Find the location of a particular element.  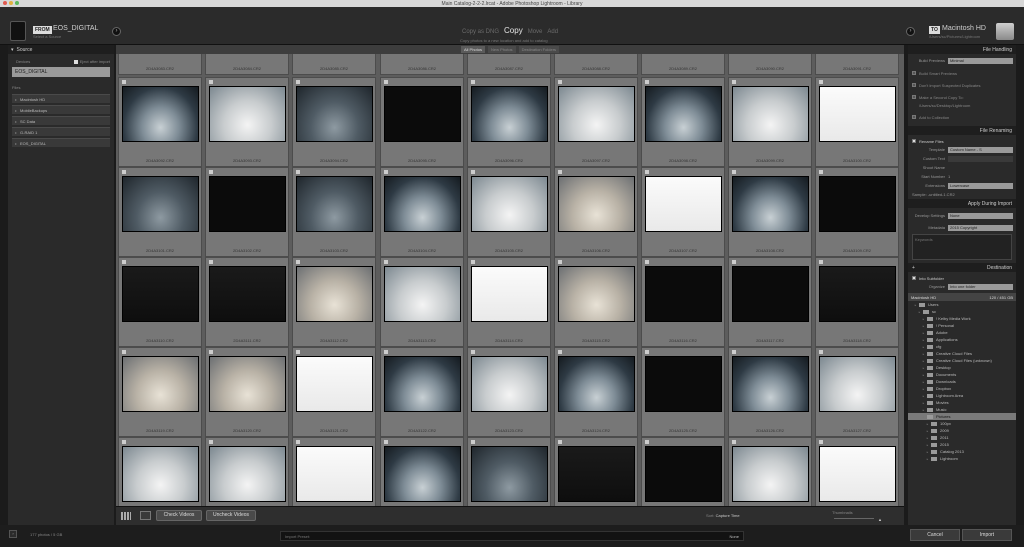

mode-copy: Copy is located at coordinates (513, 30).